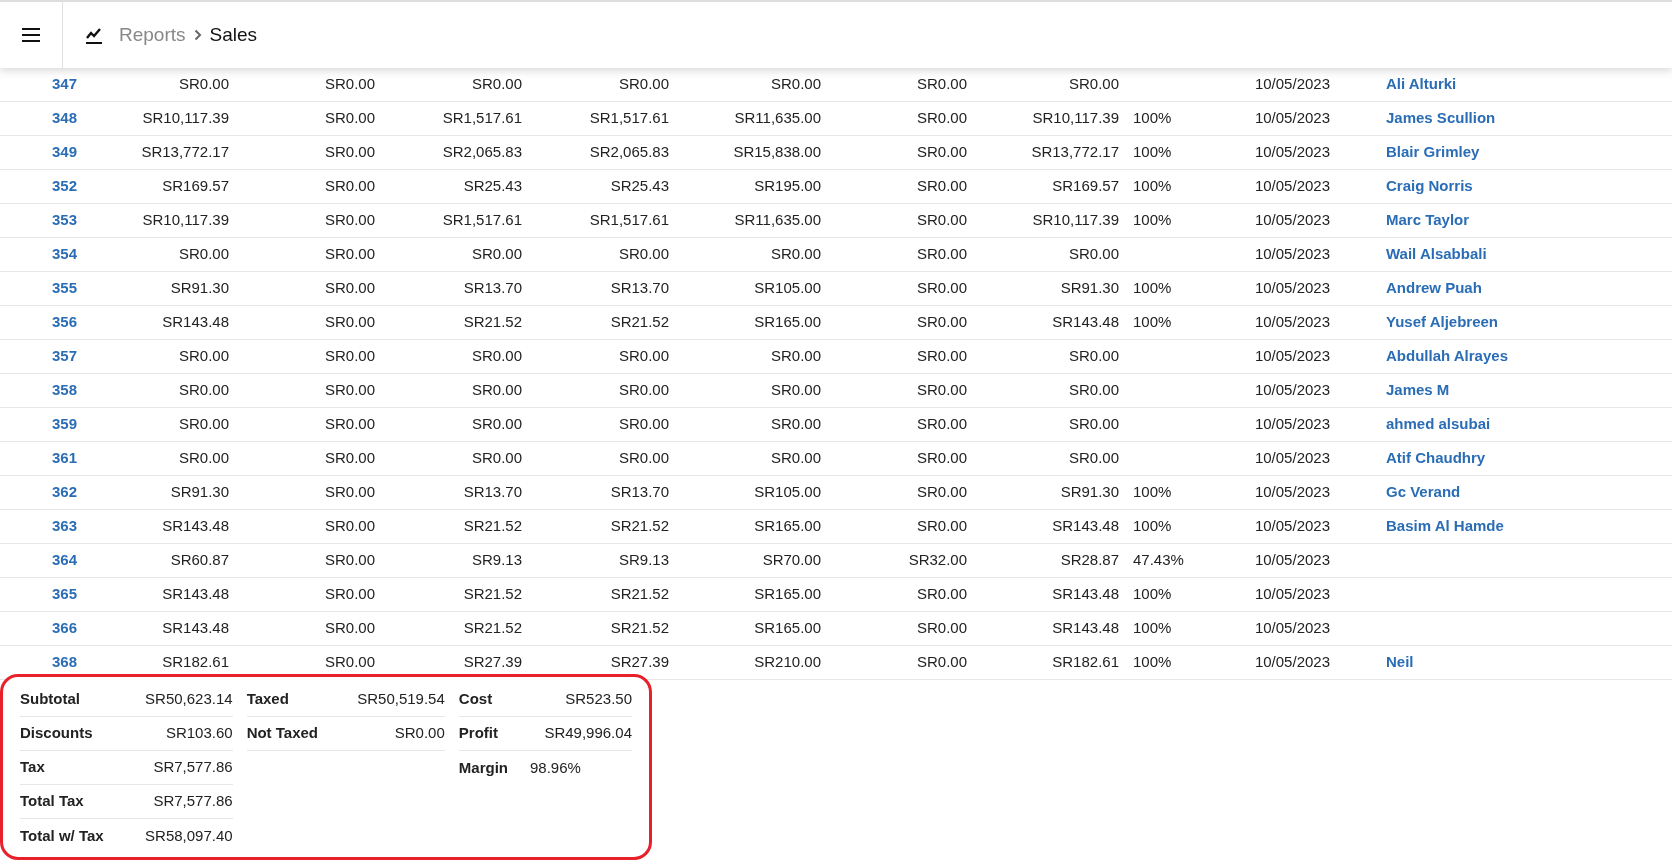 The image size is (1672, 862). What do you see at coordinates (38, 254) in the screenshot?
I see `order-link: 354` at bounding box center [38, 254].